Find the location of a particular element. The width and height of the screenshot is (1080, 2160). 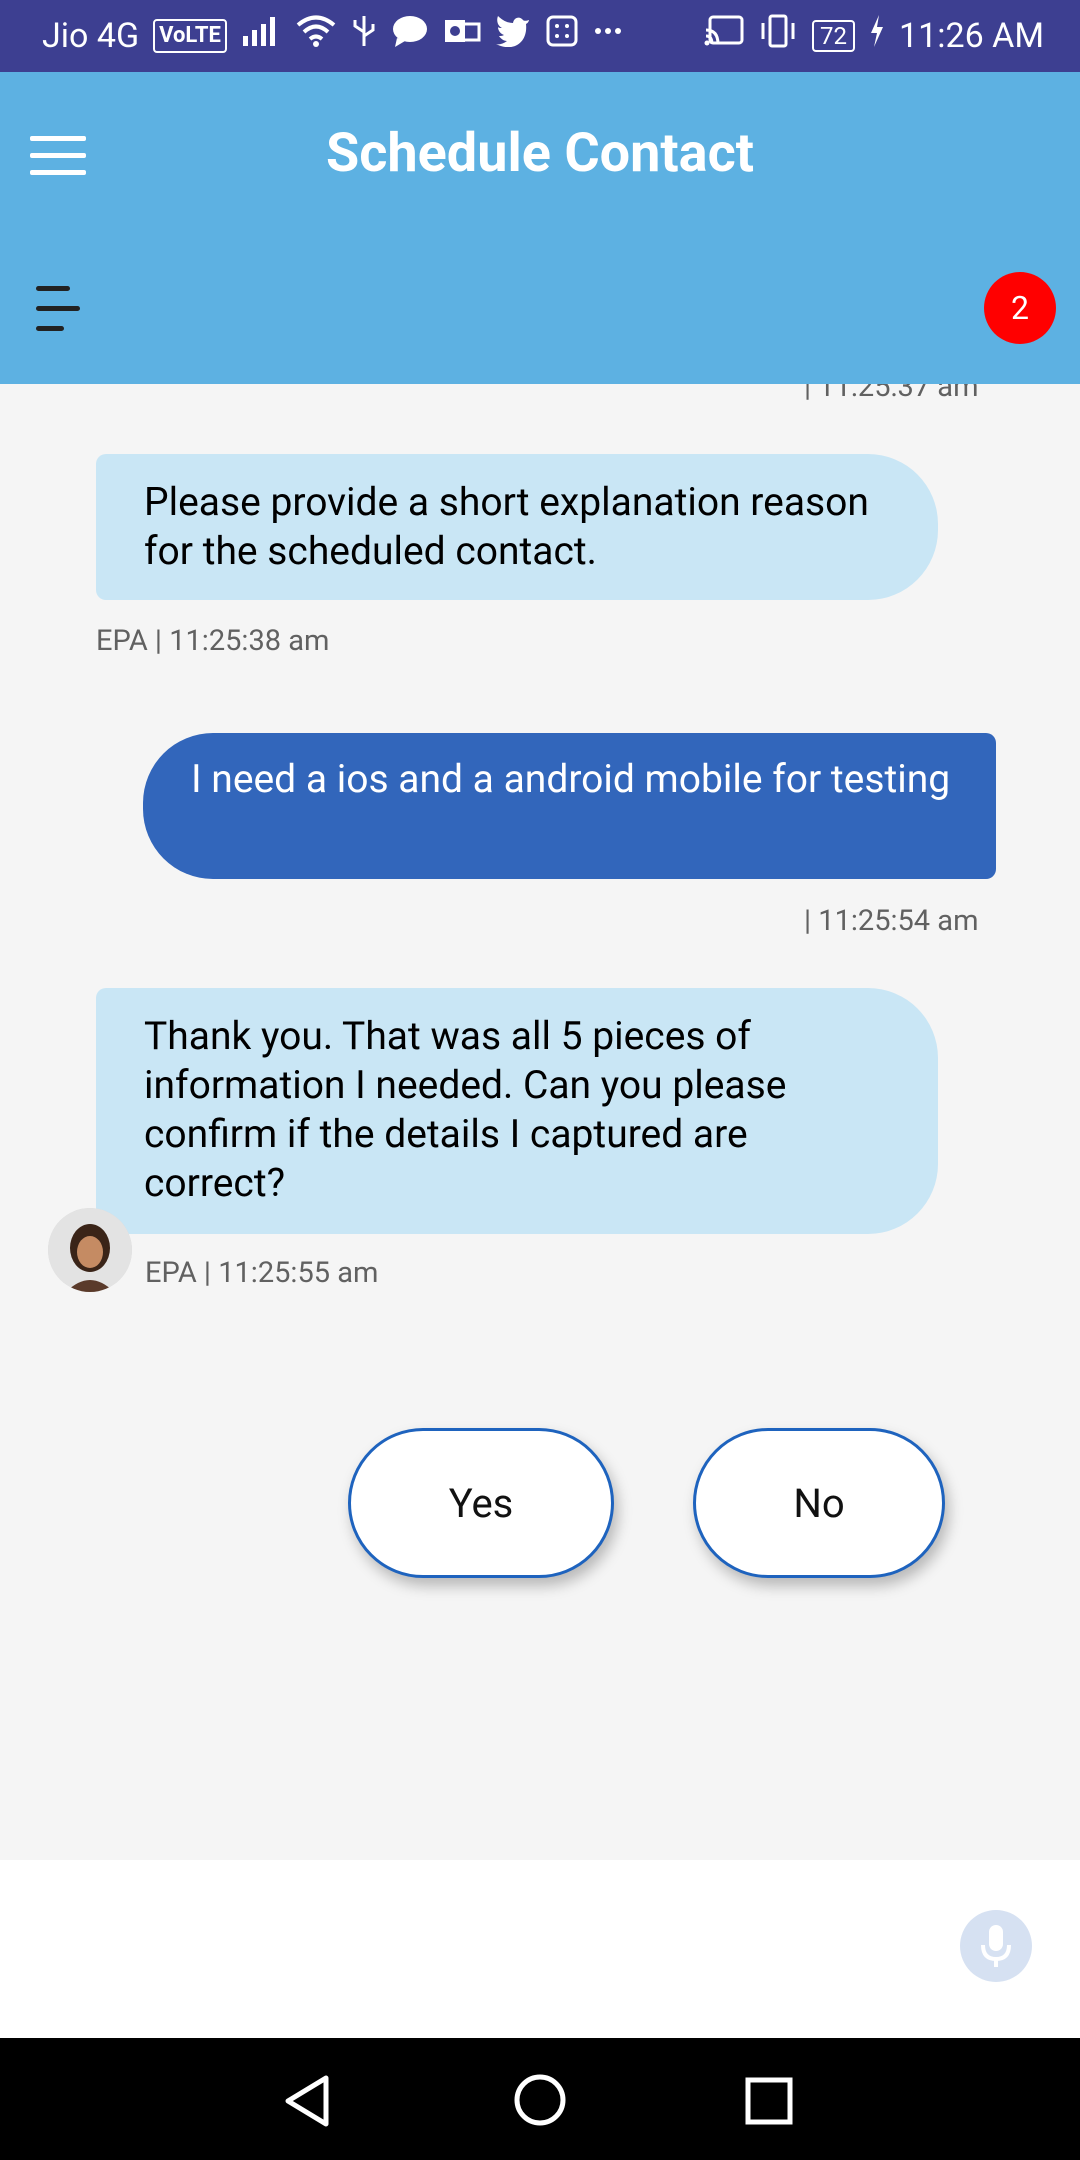

bot-avatar is located at coordinates (90, 1250).